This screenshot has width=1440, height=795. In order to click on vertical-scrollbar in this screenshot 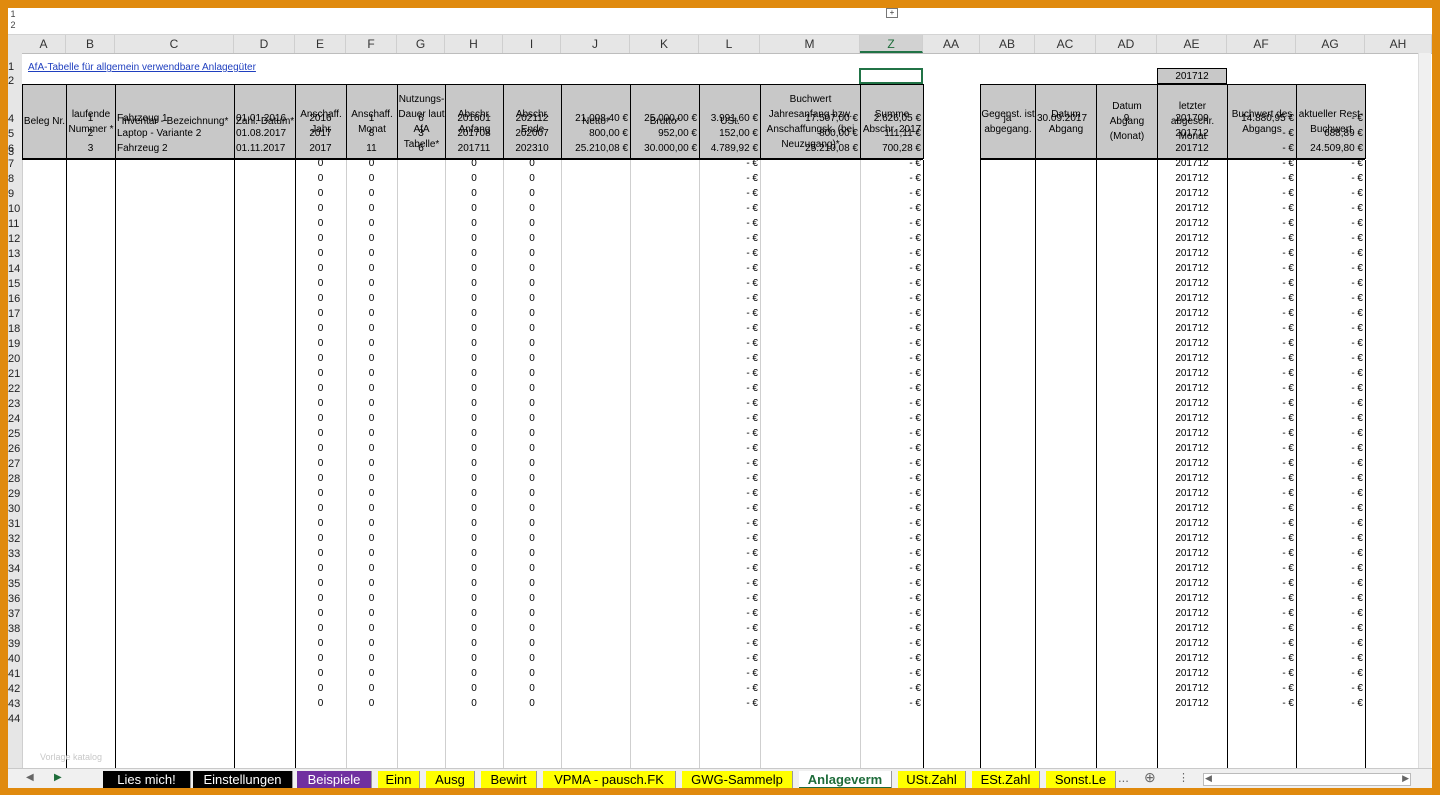, I will do `click(1424, 410)`.